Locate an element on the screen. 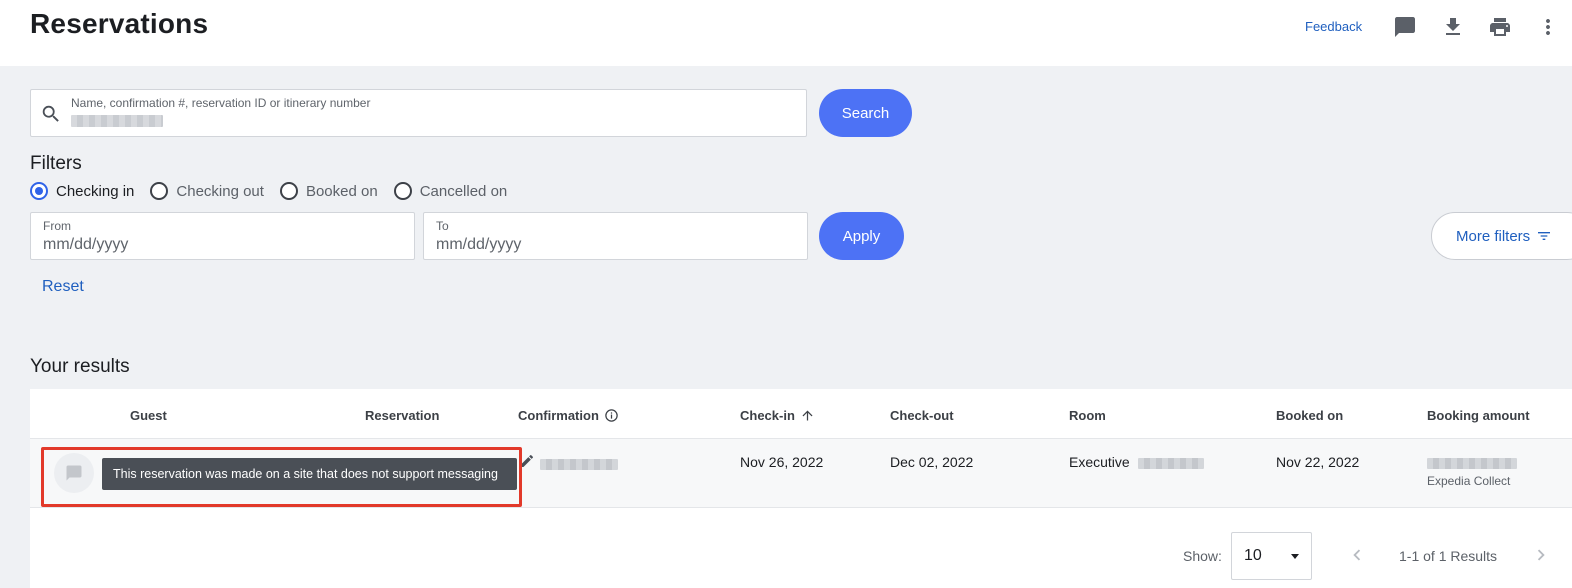  page-size-label: Show: is located at coordinates (1202, 556).